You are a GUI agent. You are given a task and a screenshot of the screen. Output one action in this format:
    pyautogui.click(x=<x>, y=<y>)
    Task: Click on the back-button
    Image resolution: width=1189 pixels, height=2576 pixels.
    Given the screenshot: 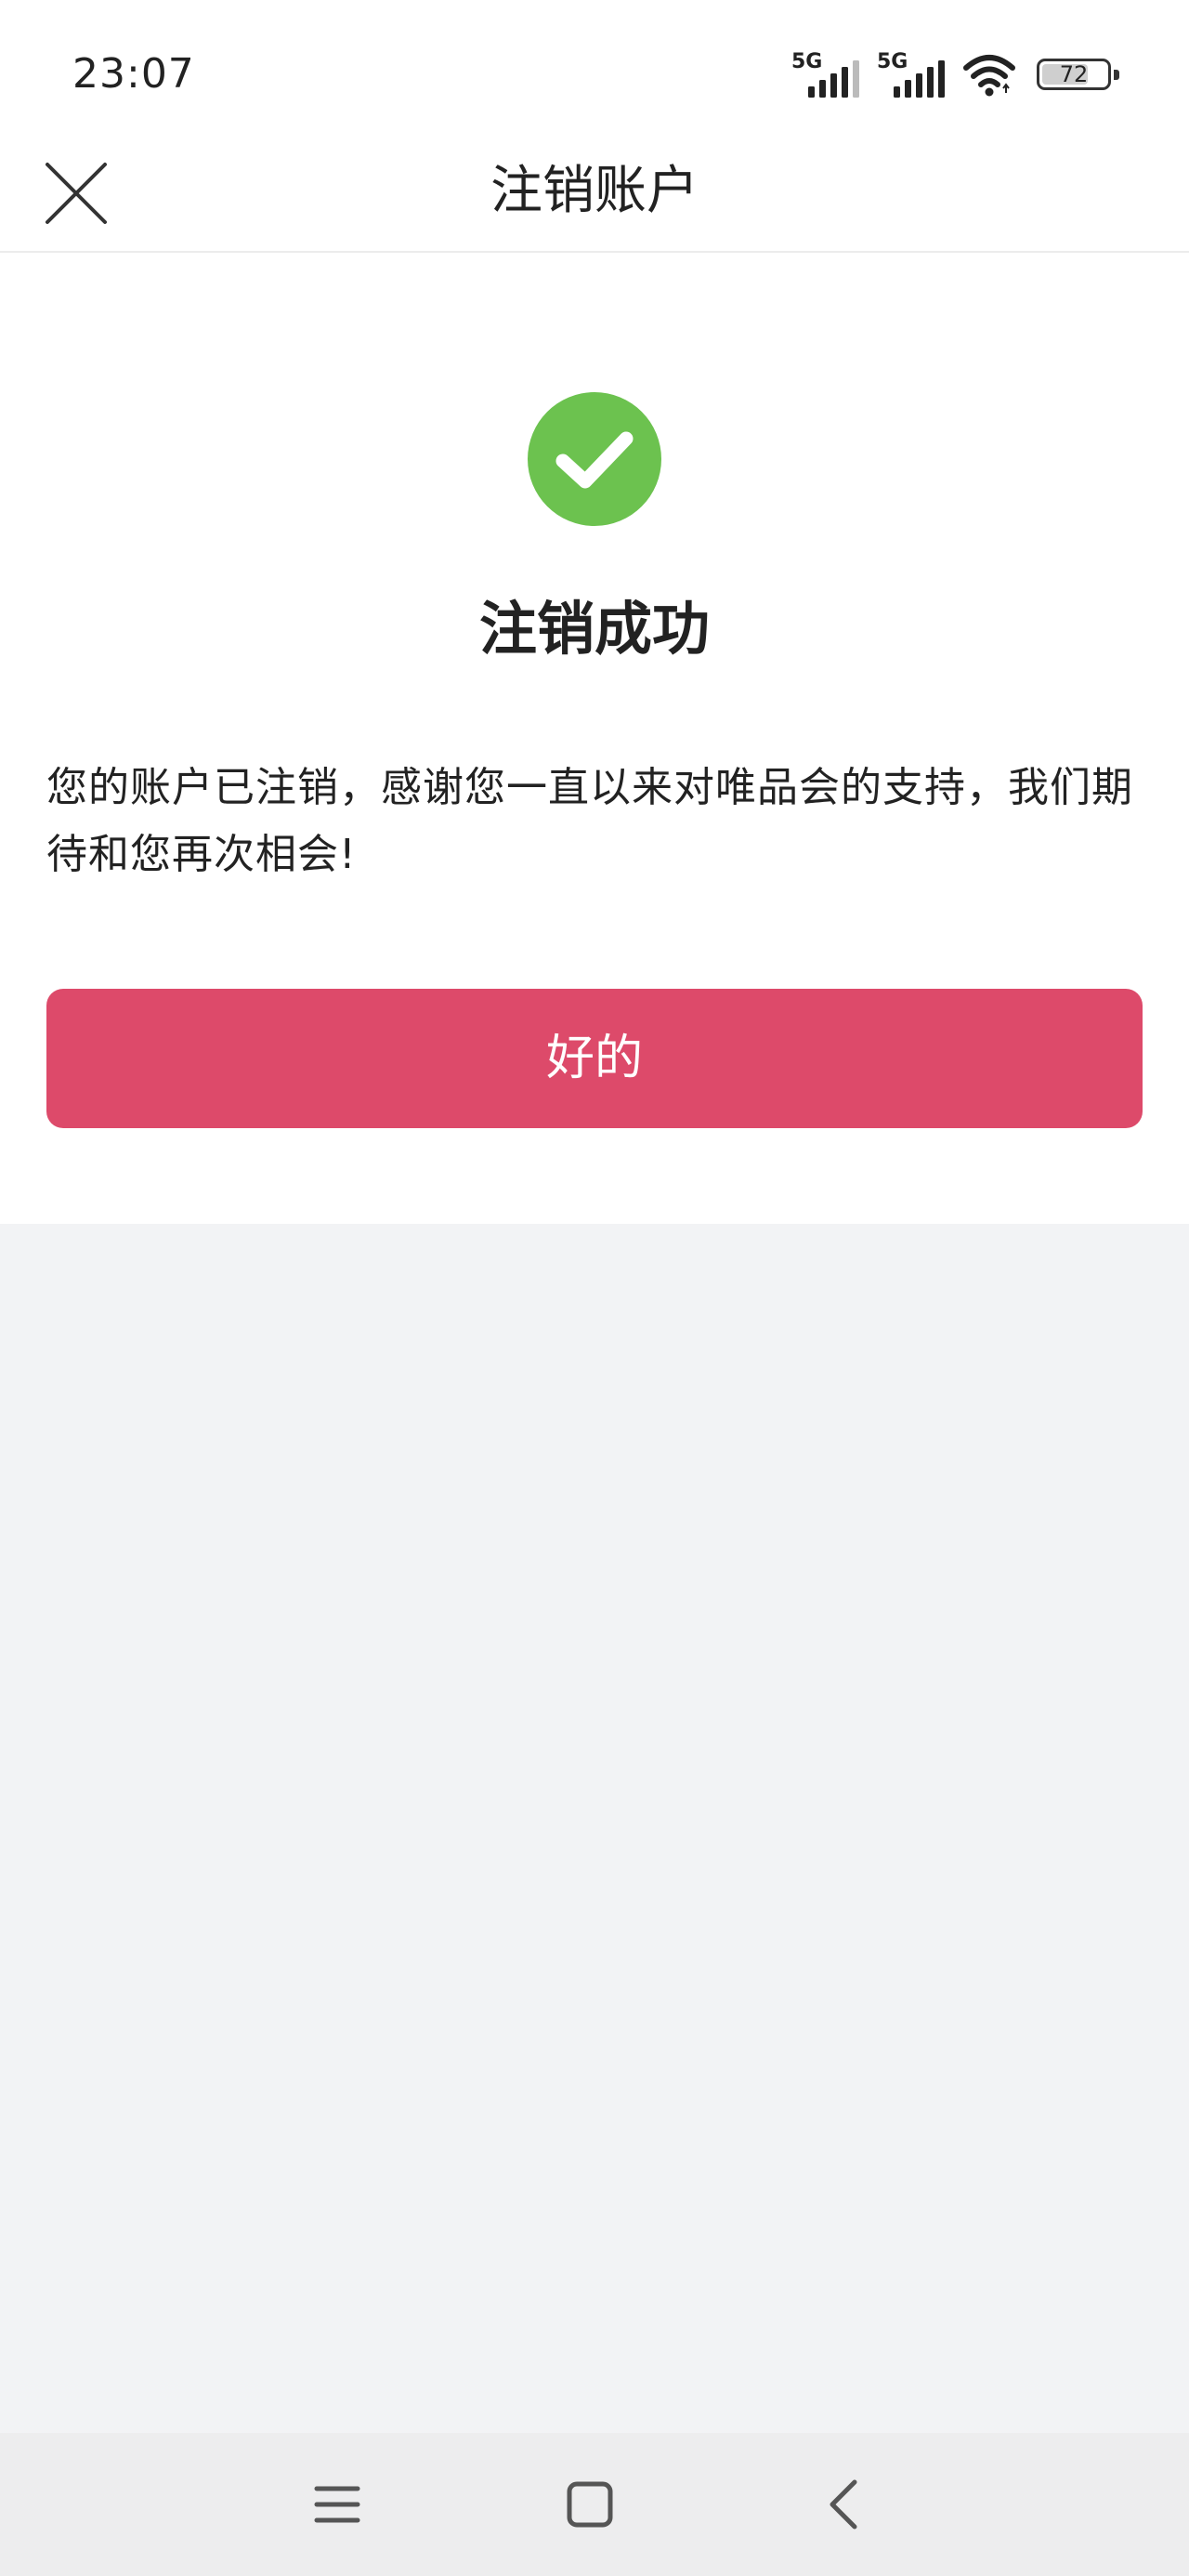 What is the action you would take?
    pyautogui.click(x=844, y=2504)
    